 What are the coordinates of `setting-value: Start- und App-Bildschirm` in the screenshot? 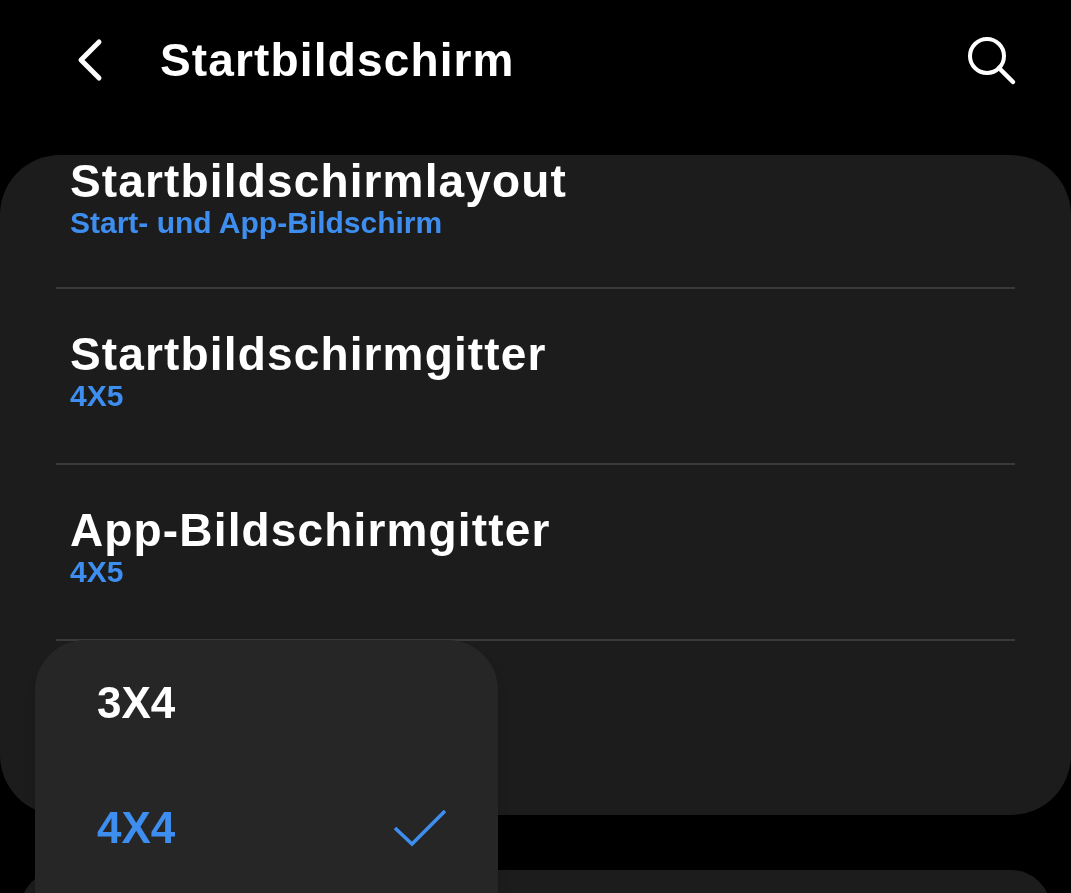 It's located at (256, 223).